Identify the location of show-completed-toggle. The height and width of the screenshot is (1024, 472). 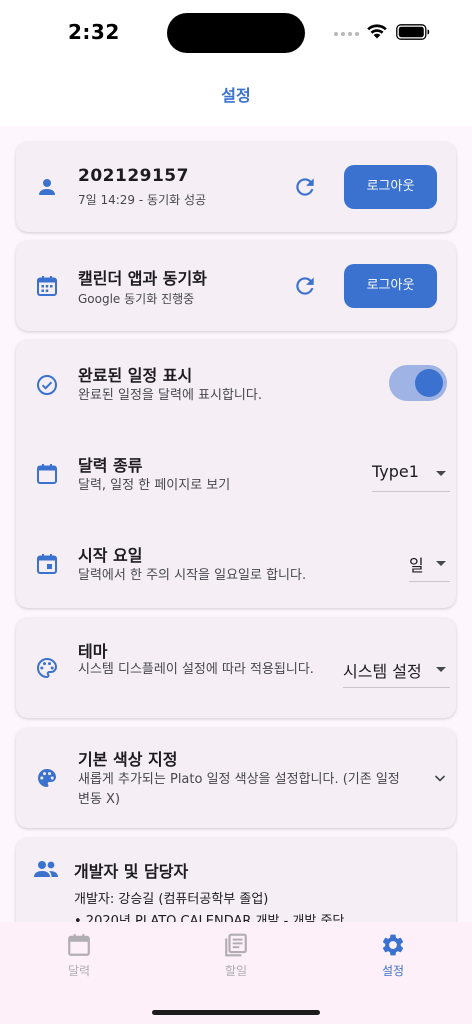
(418, 383).